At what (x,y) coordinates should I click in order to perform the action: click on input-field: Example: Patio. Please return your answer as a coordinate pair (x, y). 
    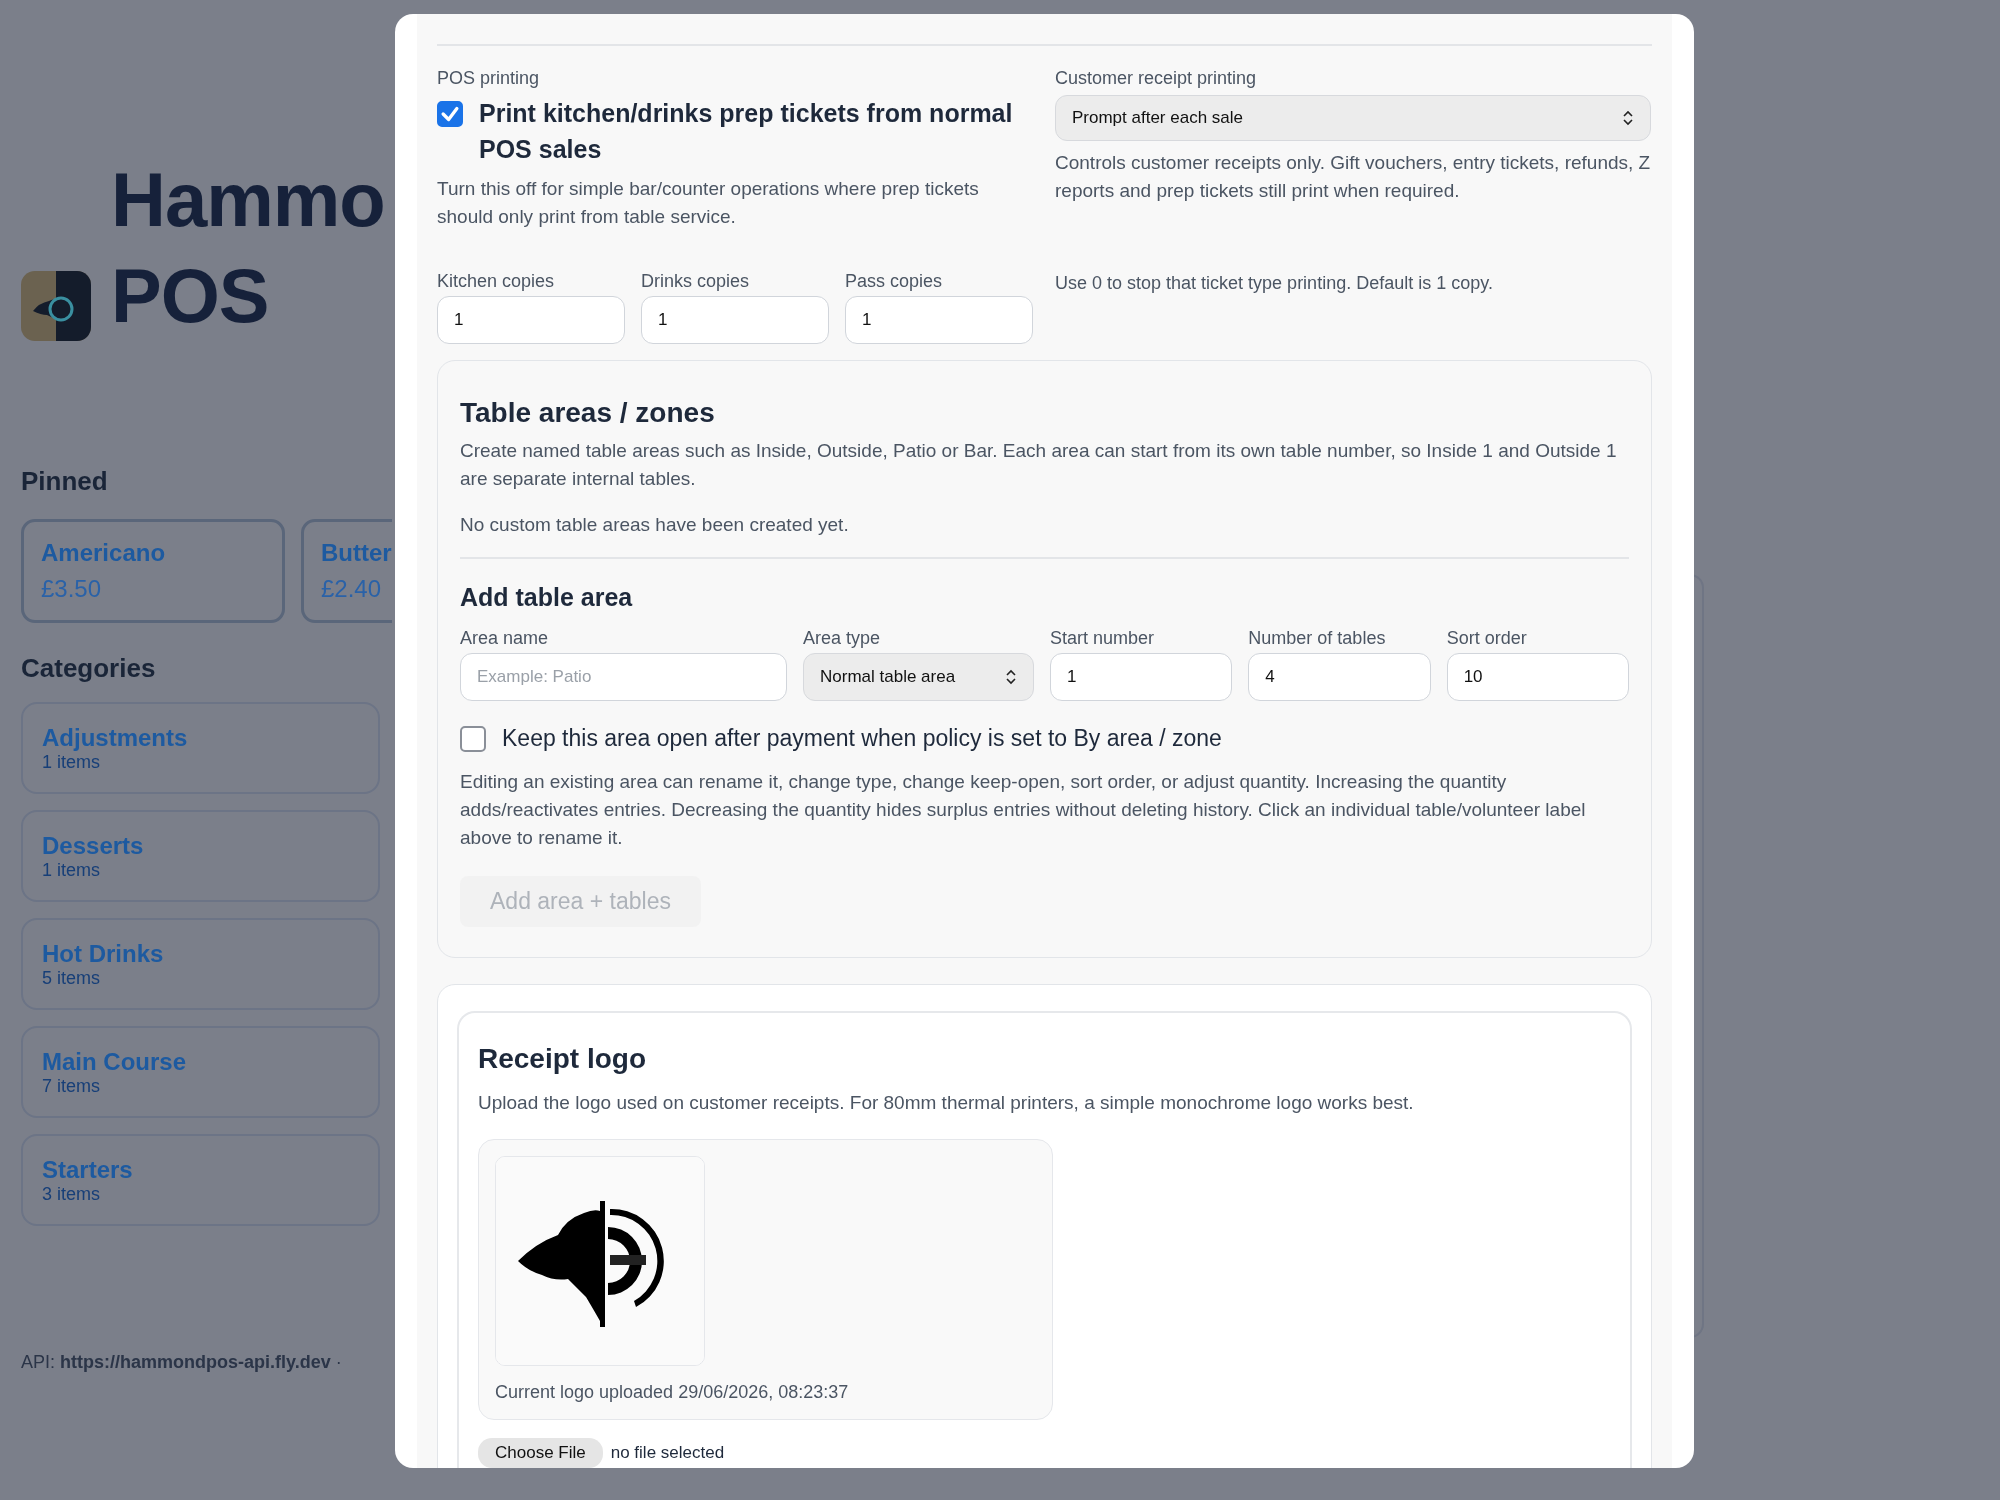
    Looking at the image, I should click on (623, 677).